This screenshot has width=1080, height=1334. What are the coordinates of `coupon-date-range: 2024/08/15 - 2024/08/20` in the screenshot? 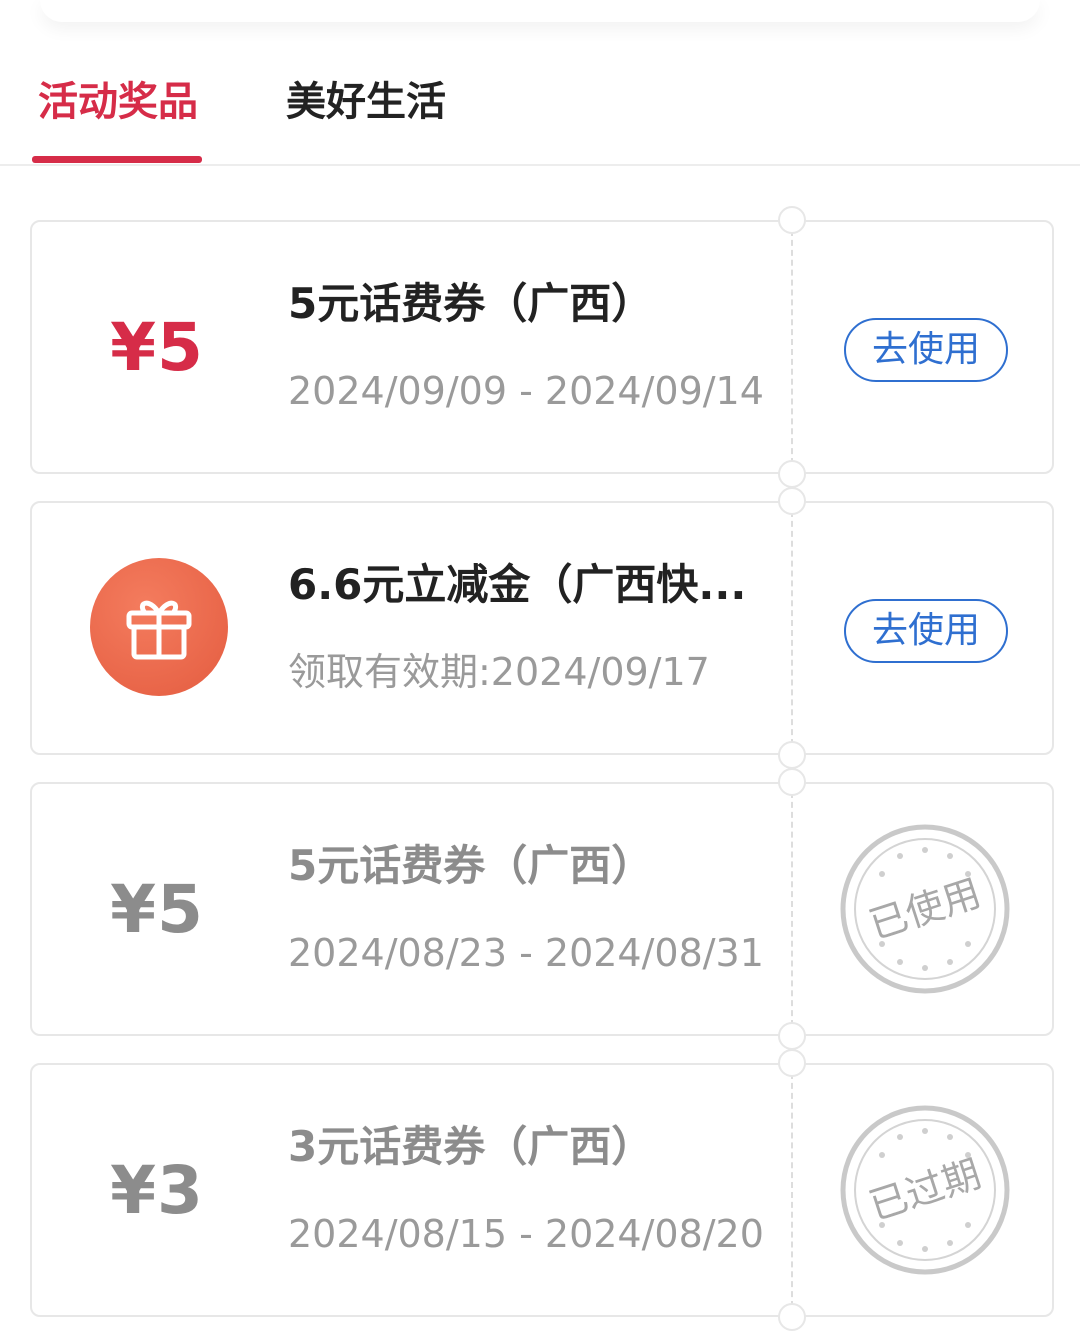 It's located at (526, 1234).